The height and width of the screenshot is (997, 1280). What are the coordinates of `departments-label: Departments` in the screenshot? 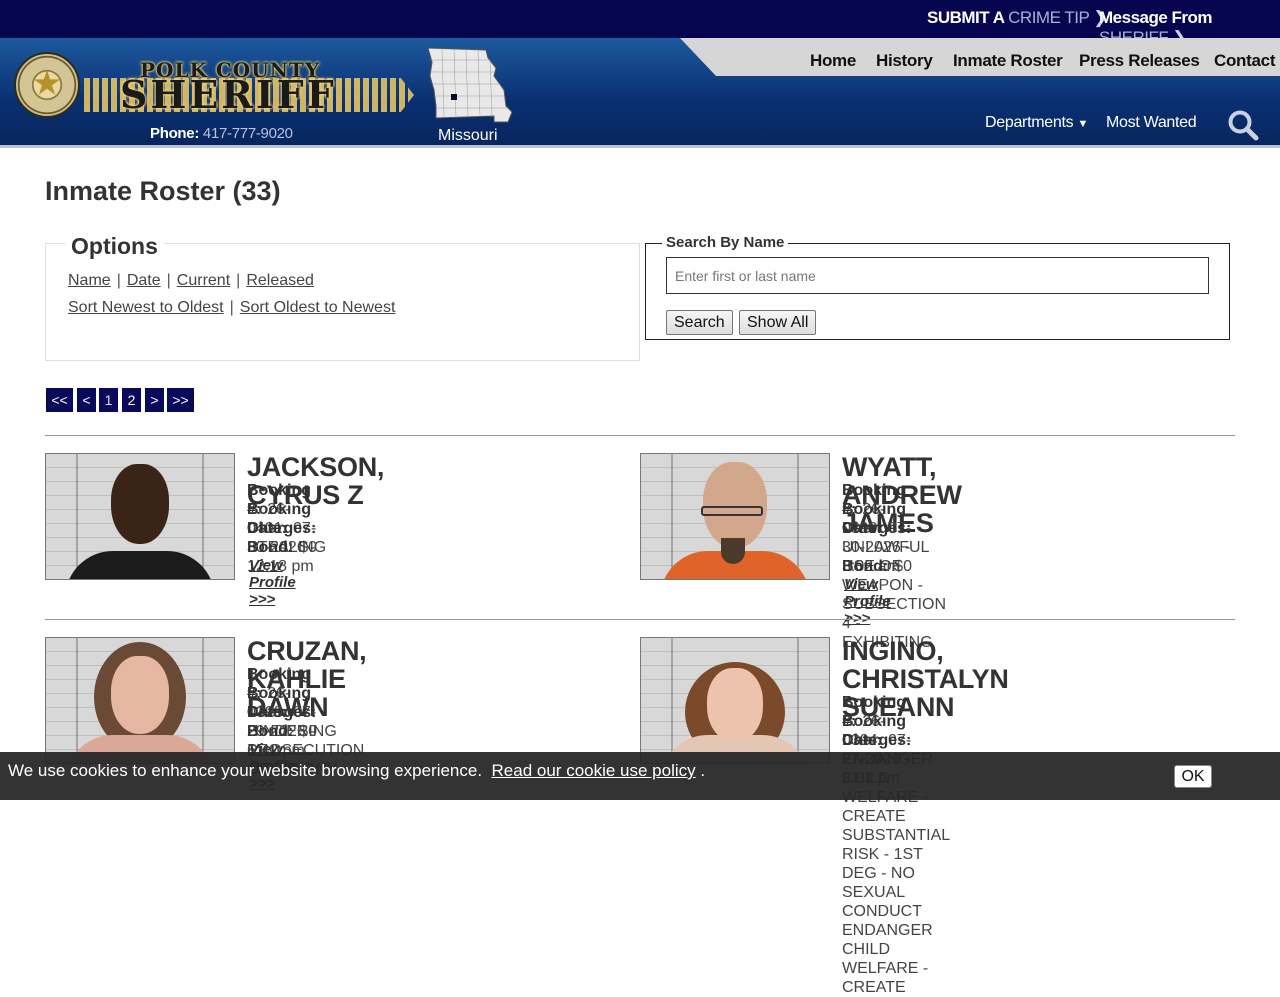 It's located at (1029, 122).